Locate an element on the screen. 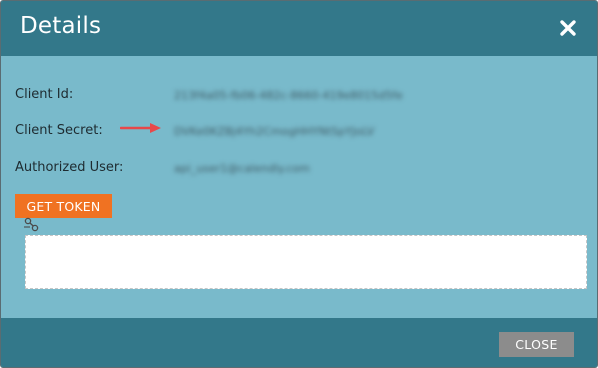 Image resolution: width=598 pixels, height=368 pixels. arrow-icon is located at coordinates (140, 128).